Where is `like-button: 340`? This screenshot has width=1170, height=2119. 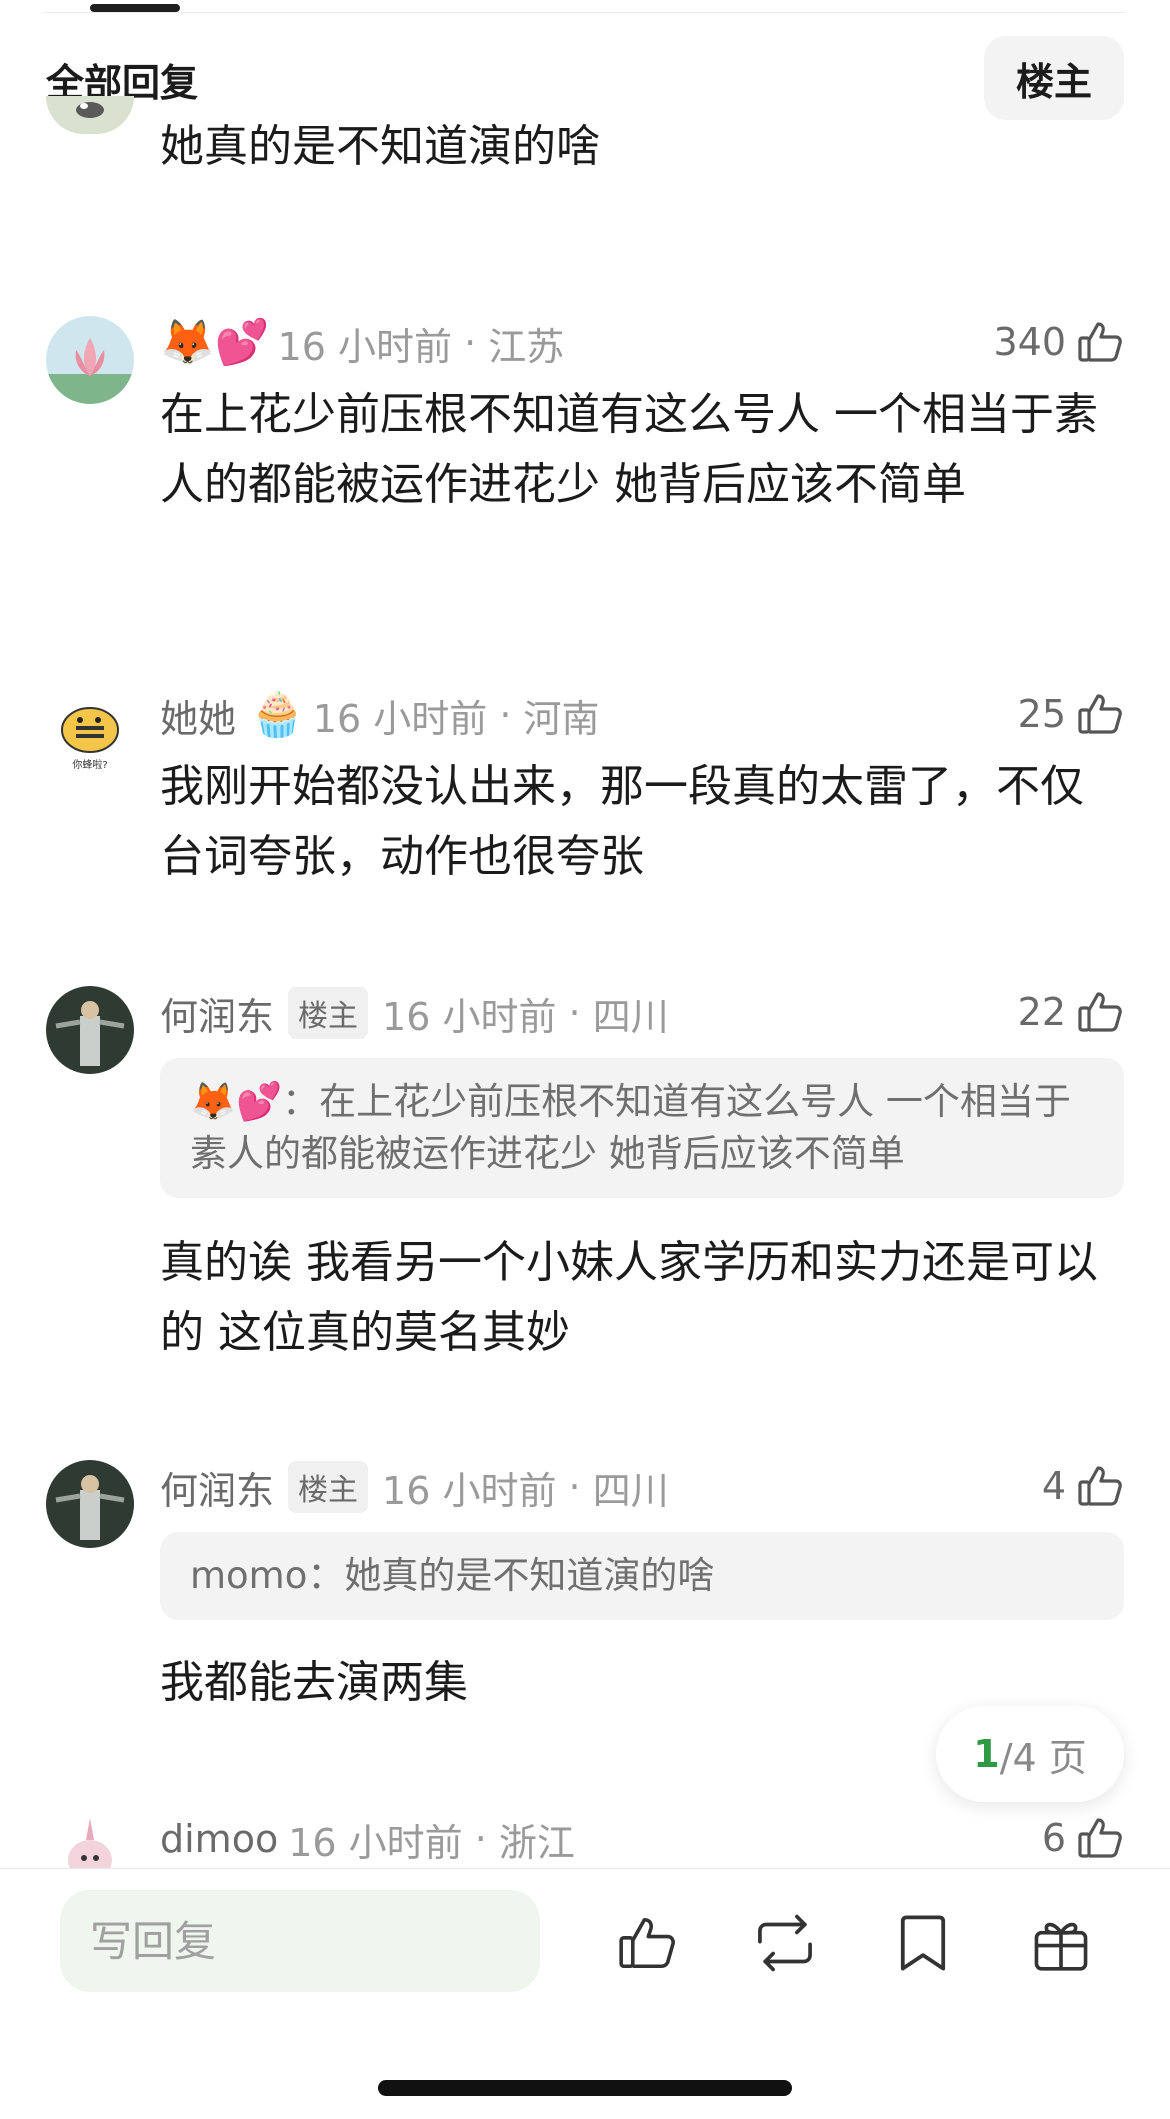
like-button: 340 is located at coordinates (1058, 342).